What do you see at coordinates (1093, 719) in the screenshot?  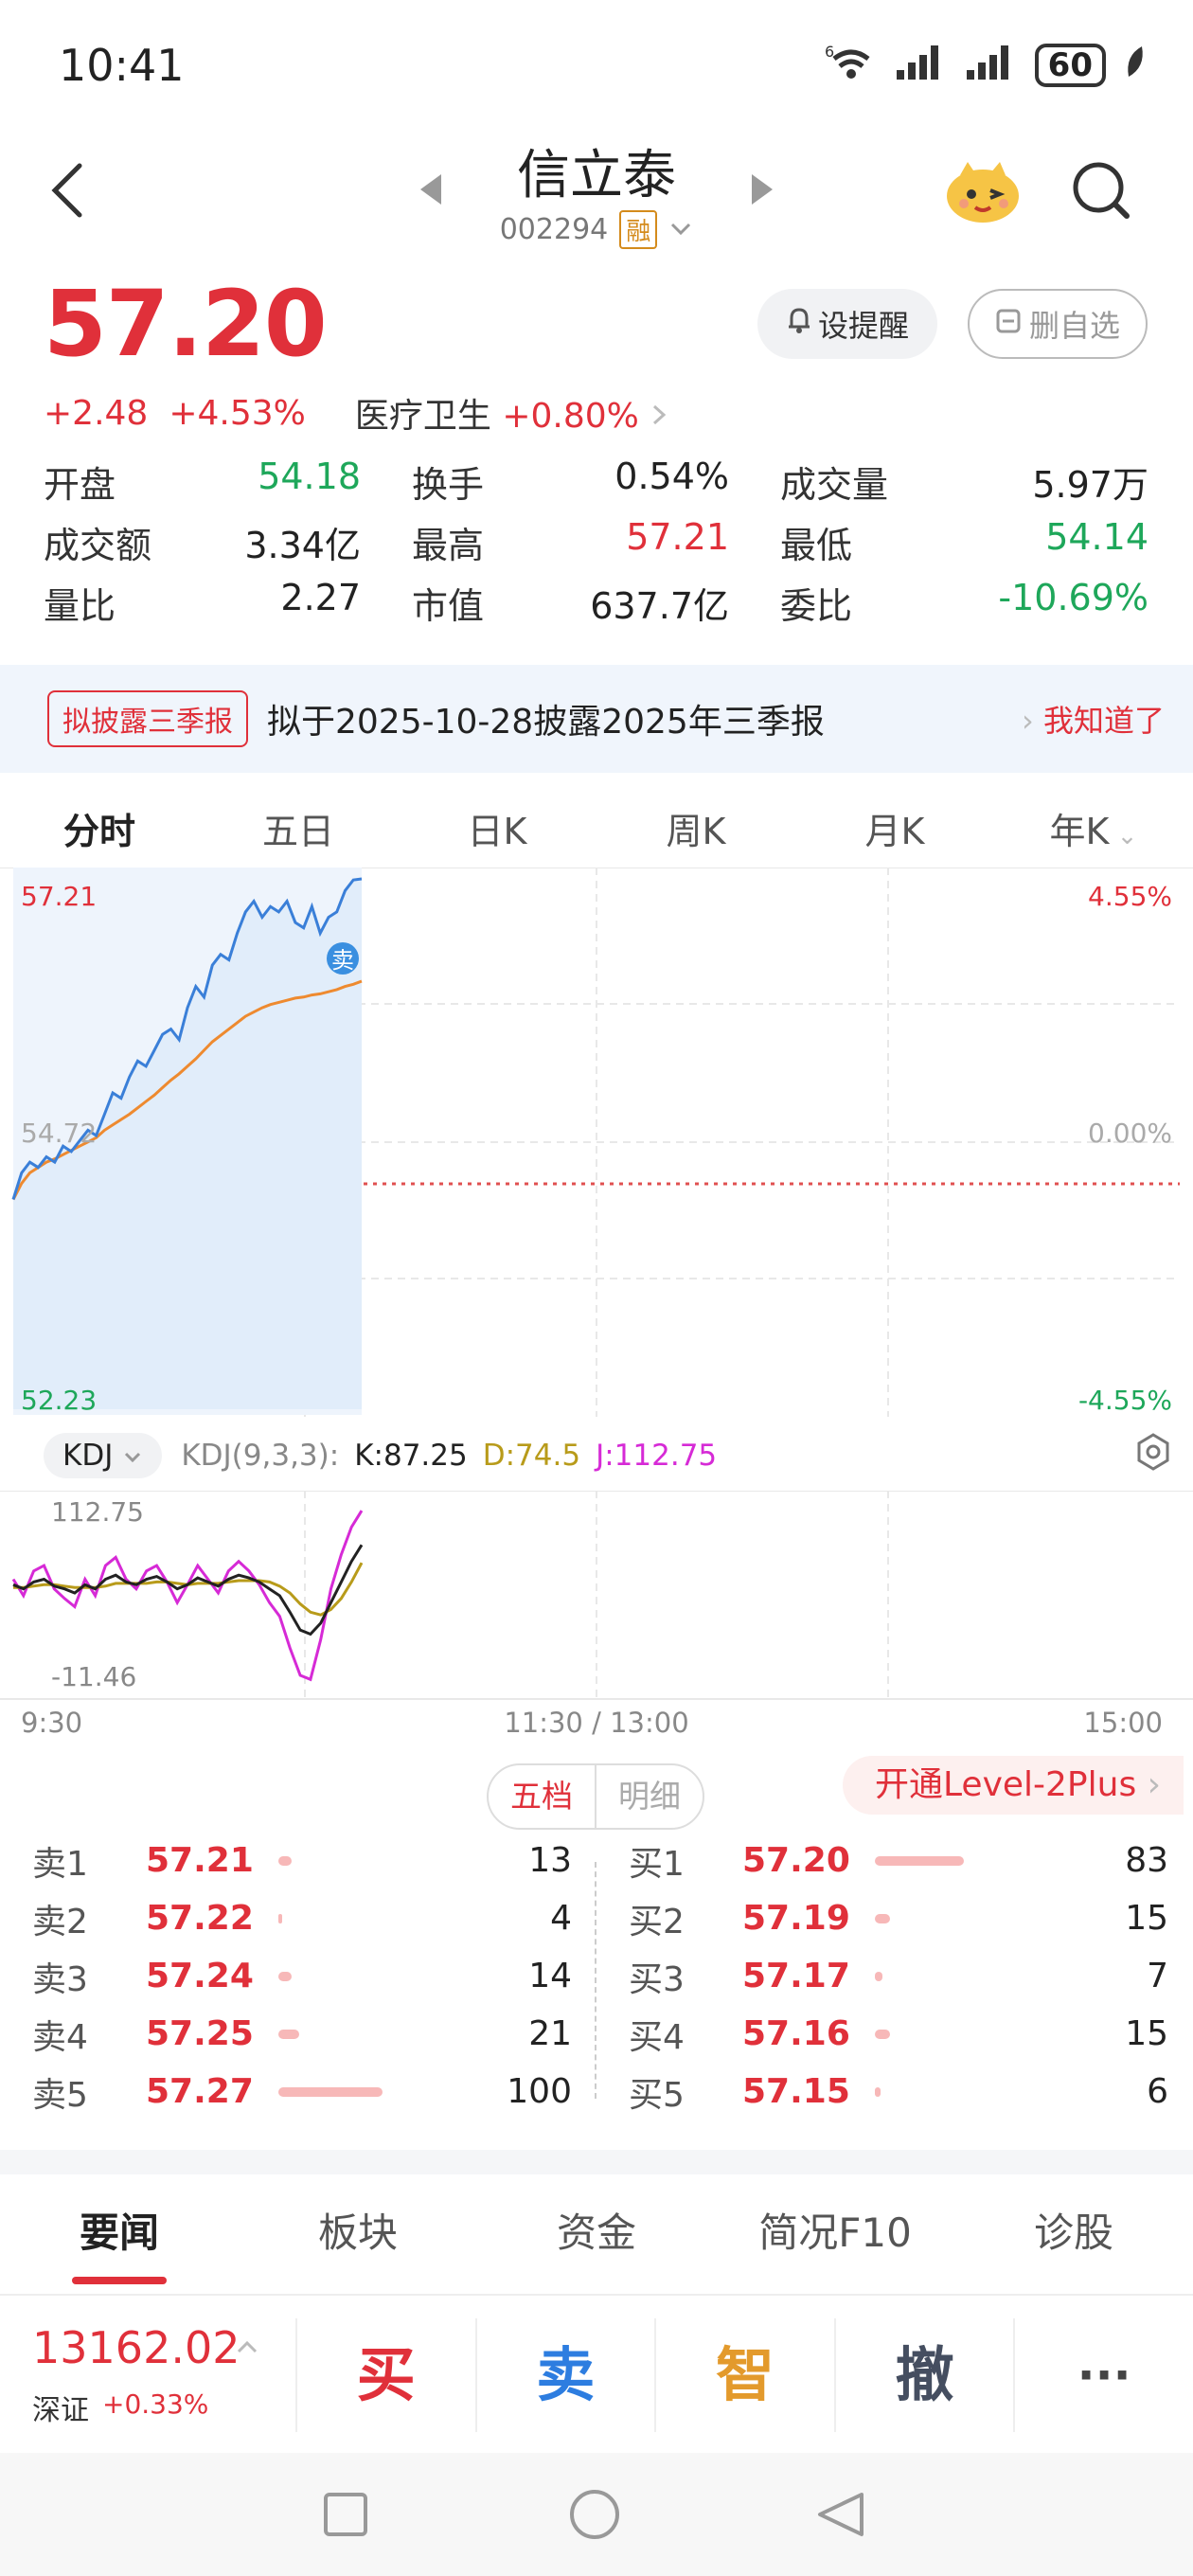 I see `dismiss-notice-button: › 我知道了` at bounding box center [1093, 719].